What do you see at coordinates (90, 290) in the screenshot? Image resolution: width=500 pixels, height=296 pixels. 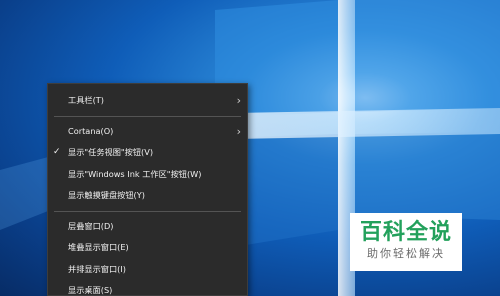 I see `menu-item-label: 显示桌面(S)` at bounding box center [90, 290].